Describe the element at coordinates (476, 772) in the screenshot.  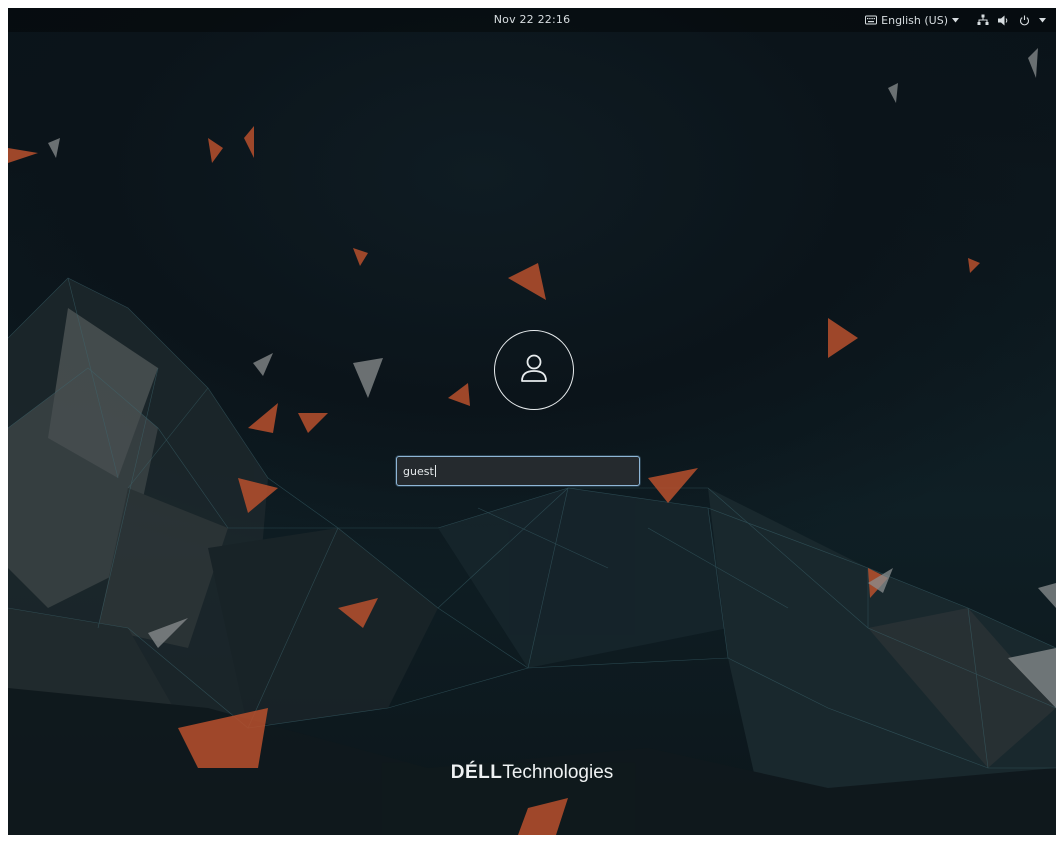
I see `logo-brand: DÉLL` at that location.